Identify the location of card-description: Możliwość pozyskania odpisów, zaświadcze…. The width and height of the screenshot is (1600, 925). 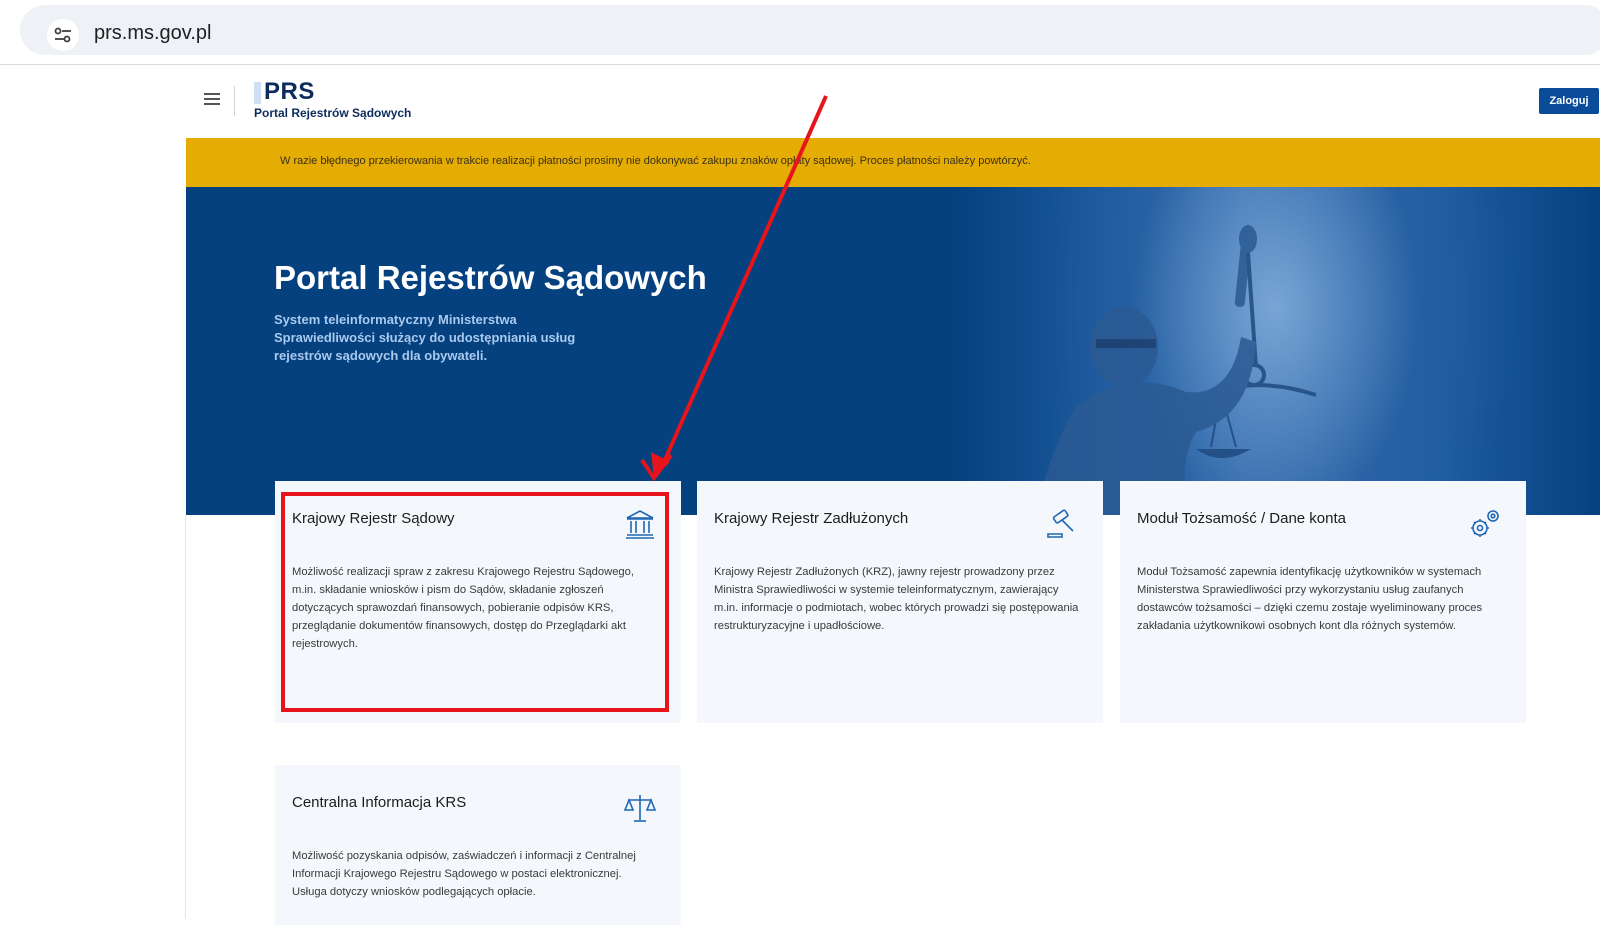
(464, 874).